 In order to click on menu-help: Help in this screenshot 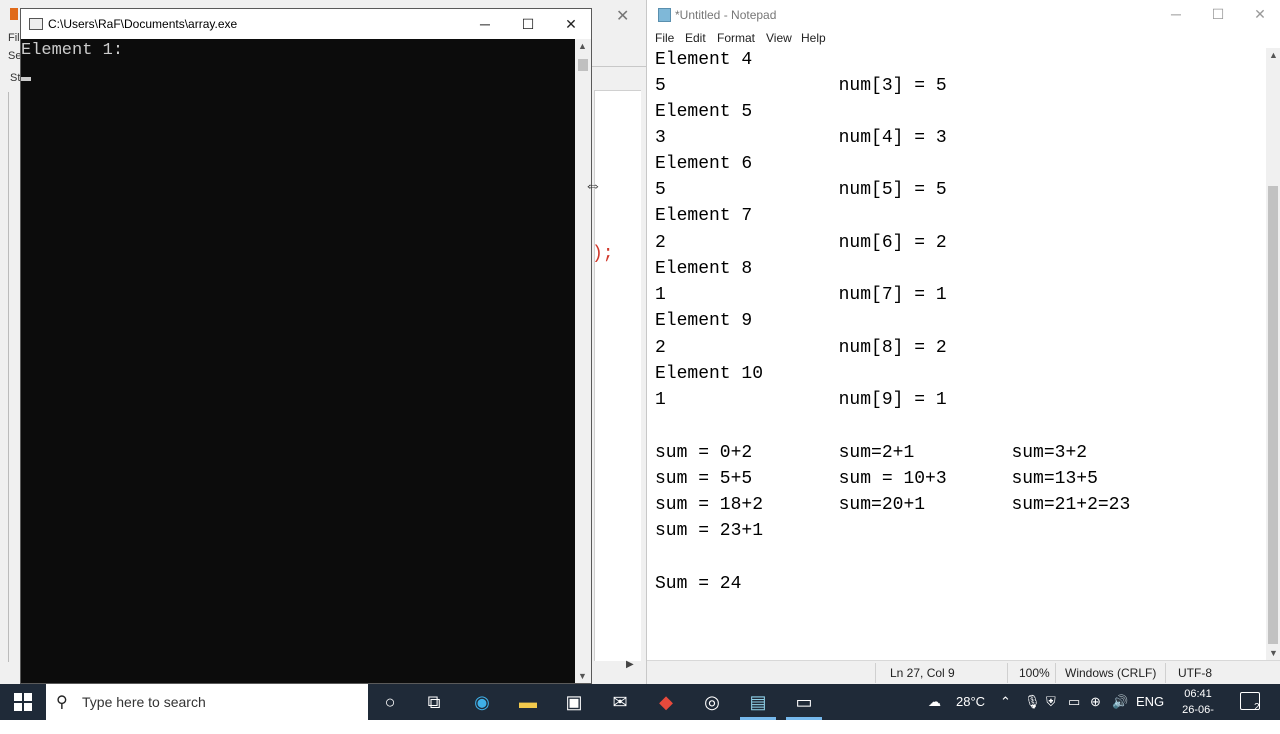, I will do `click(813, 38)`.